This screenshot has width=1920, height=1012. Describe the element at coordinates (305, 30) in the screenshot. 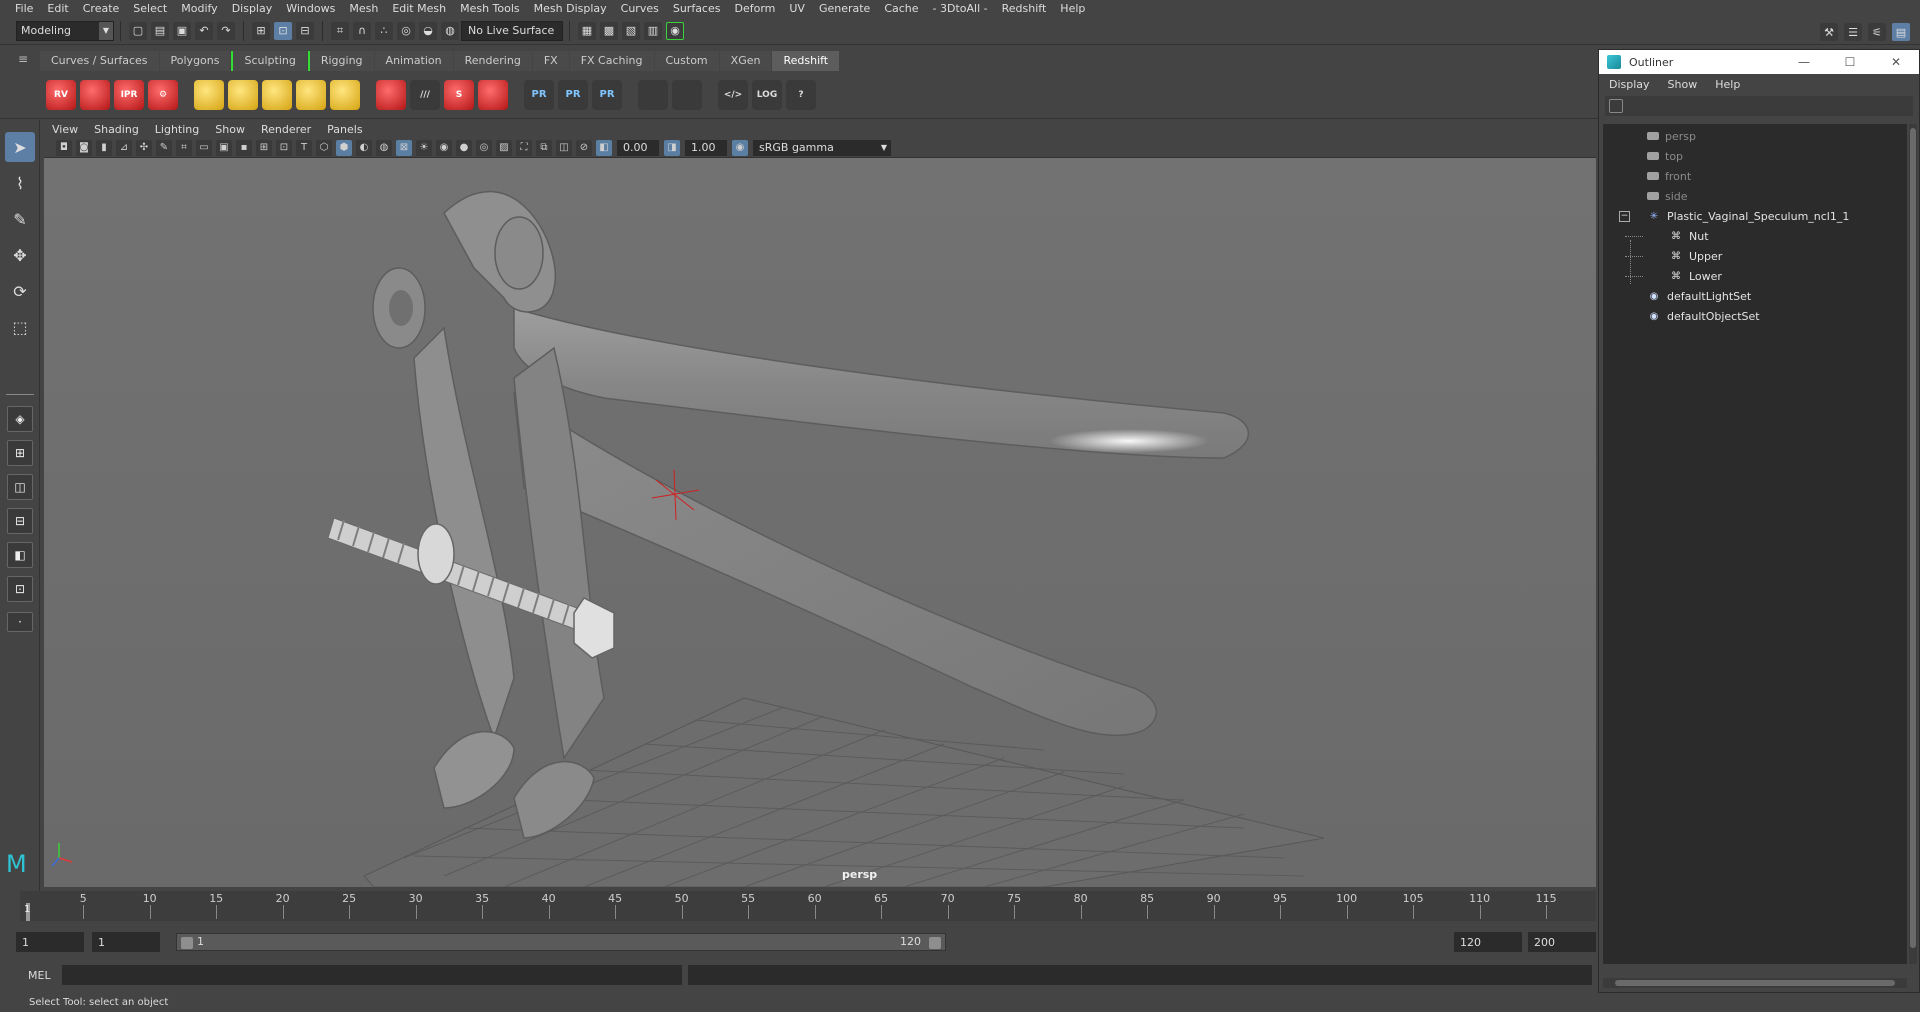

I see `select-component-icon: ⊟` at that location.